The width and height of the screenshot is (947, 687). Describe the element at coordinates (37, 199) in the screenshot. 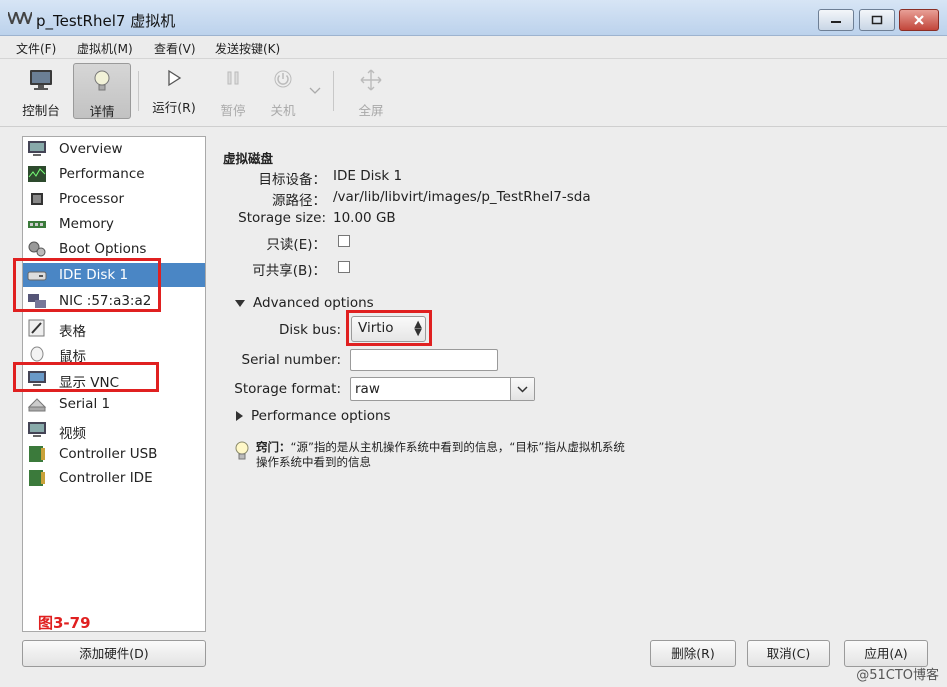

I see `cpu-icon` at that location.